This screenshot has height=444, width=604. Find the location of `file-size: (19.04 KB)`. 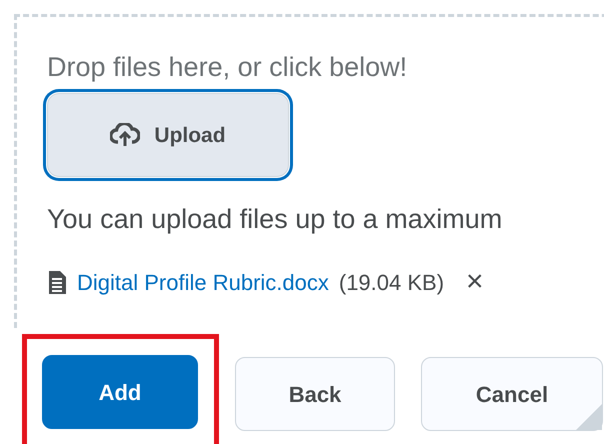

file-size: (19.04 KB) is located at coordinates (391, 282).